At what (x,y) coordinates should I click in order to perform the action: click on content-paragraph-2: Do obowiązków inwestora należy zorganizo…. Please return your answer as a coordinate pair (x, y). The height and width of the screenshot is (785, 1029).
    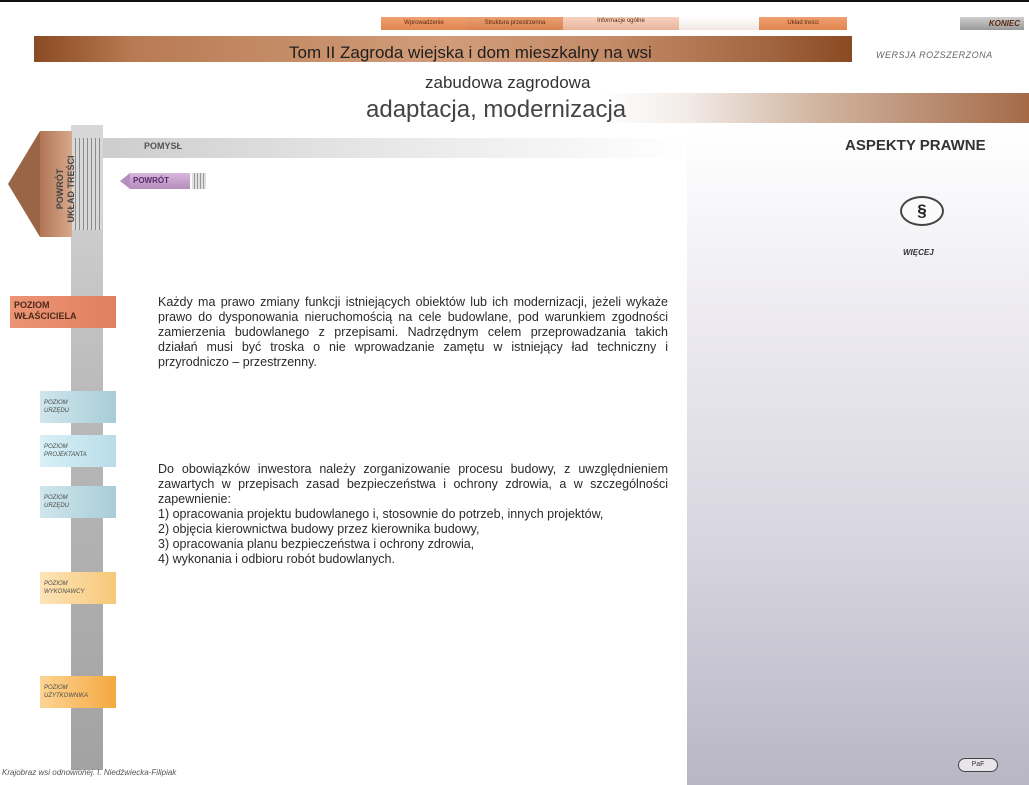
    Looking at the image, I should click on (413, 514).